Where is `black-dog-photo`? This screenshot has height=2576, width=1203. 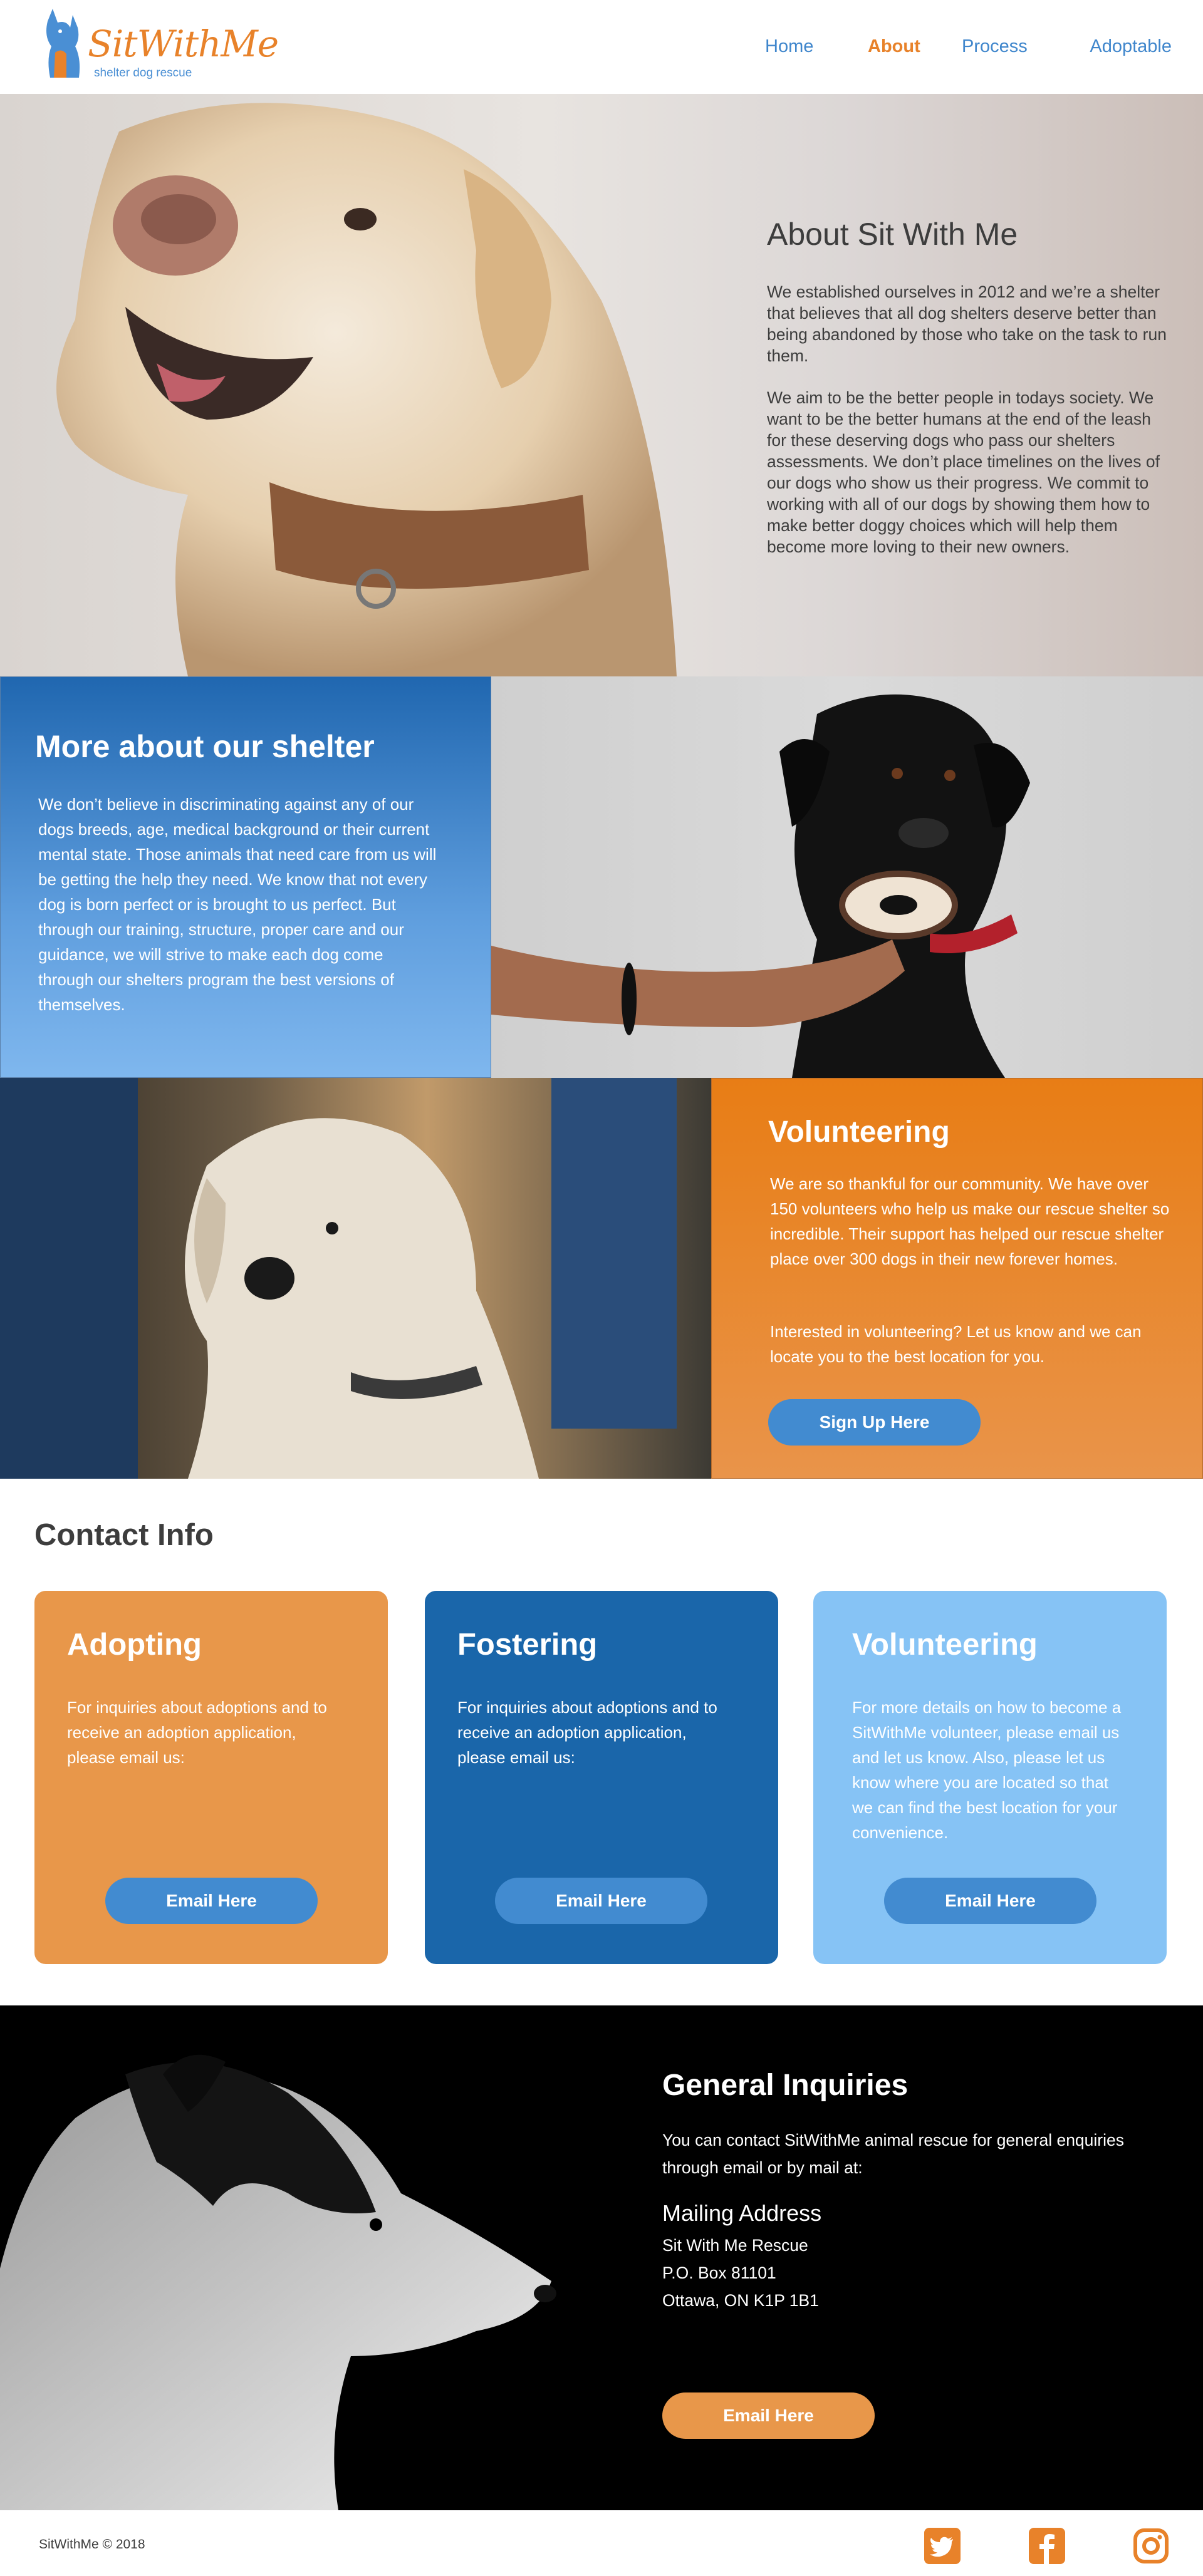 black-dog-photo is located at coordinates (847, 877).